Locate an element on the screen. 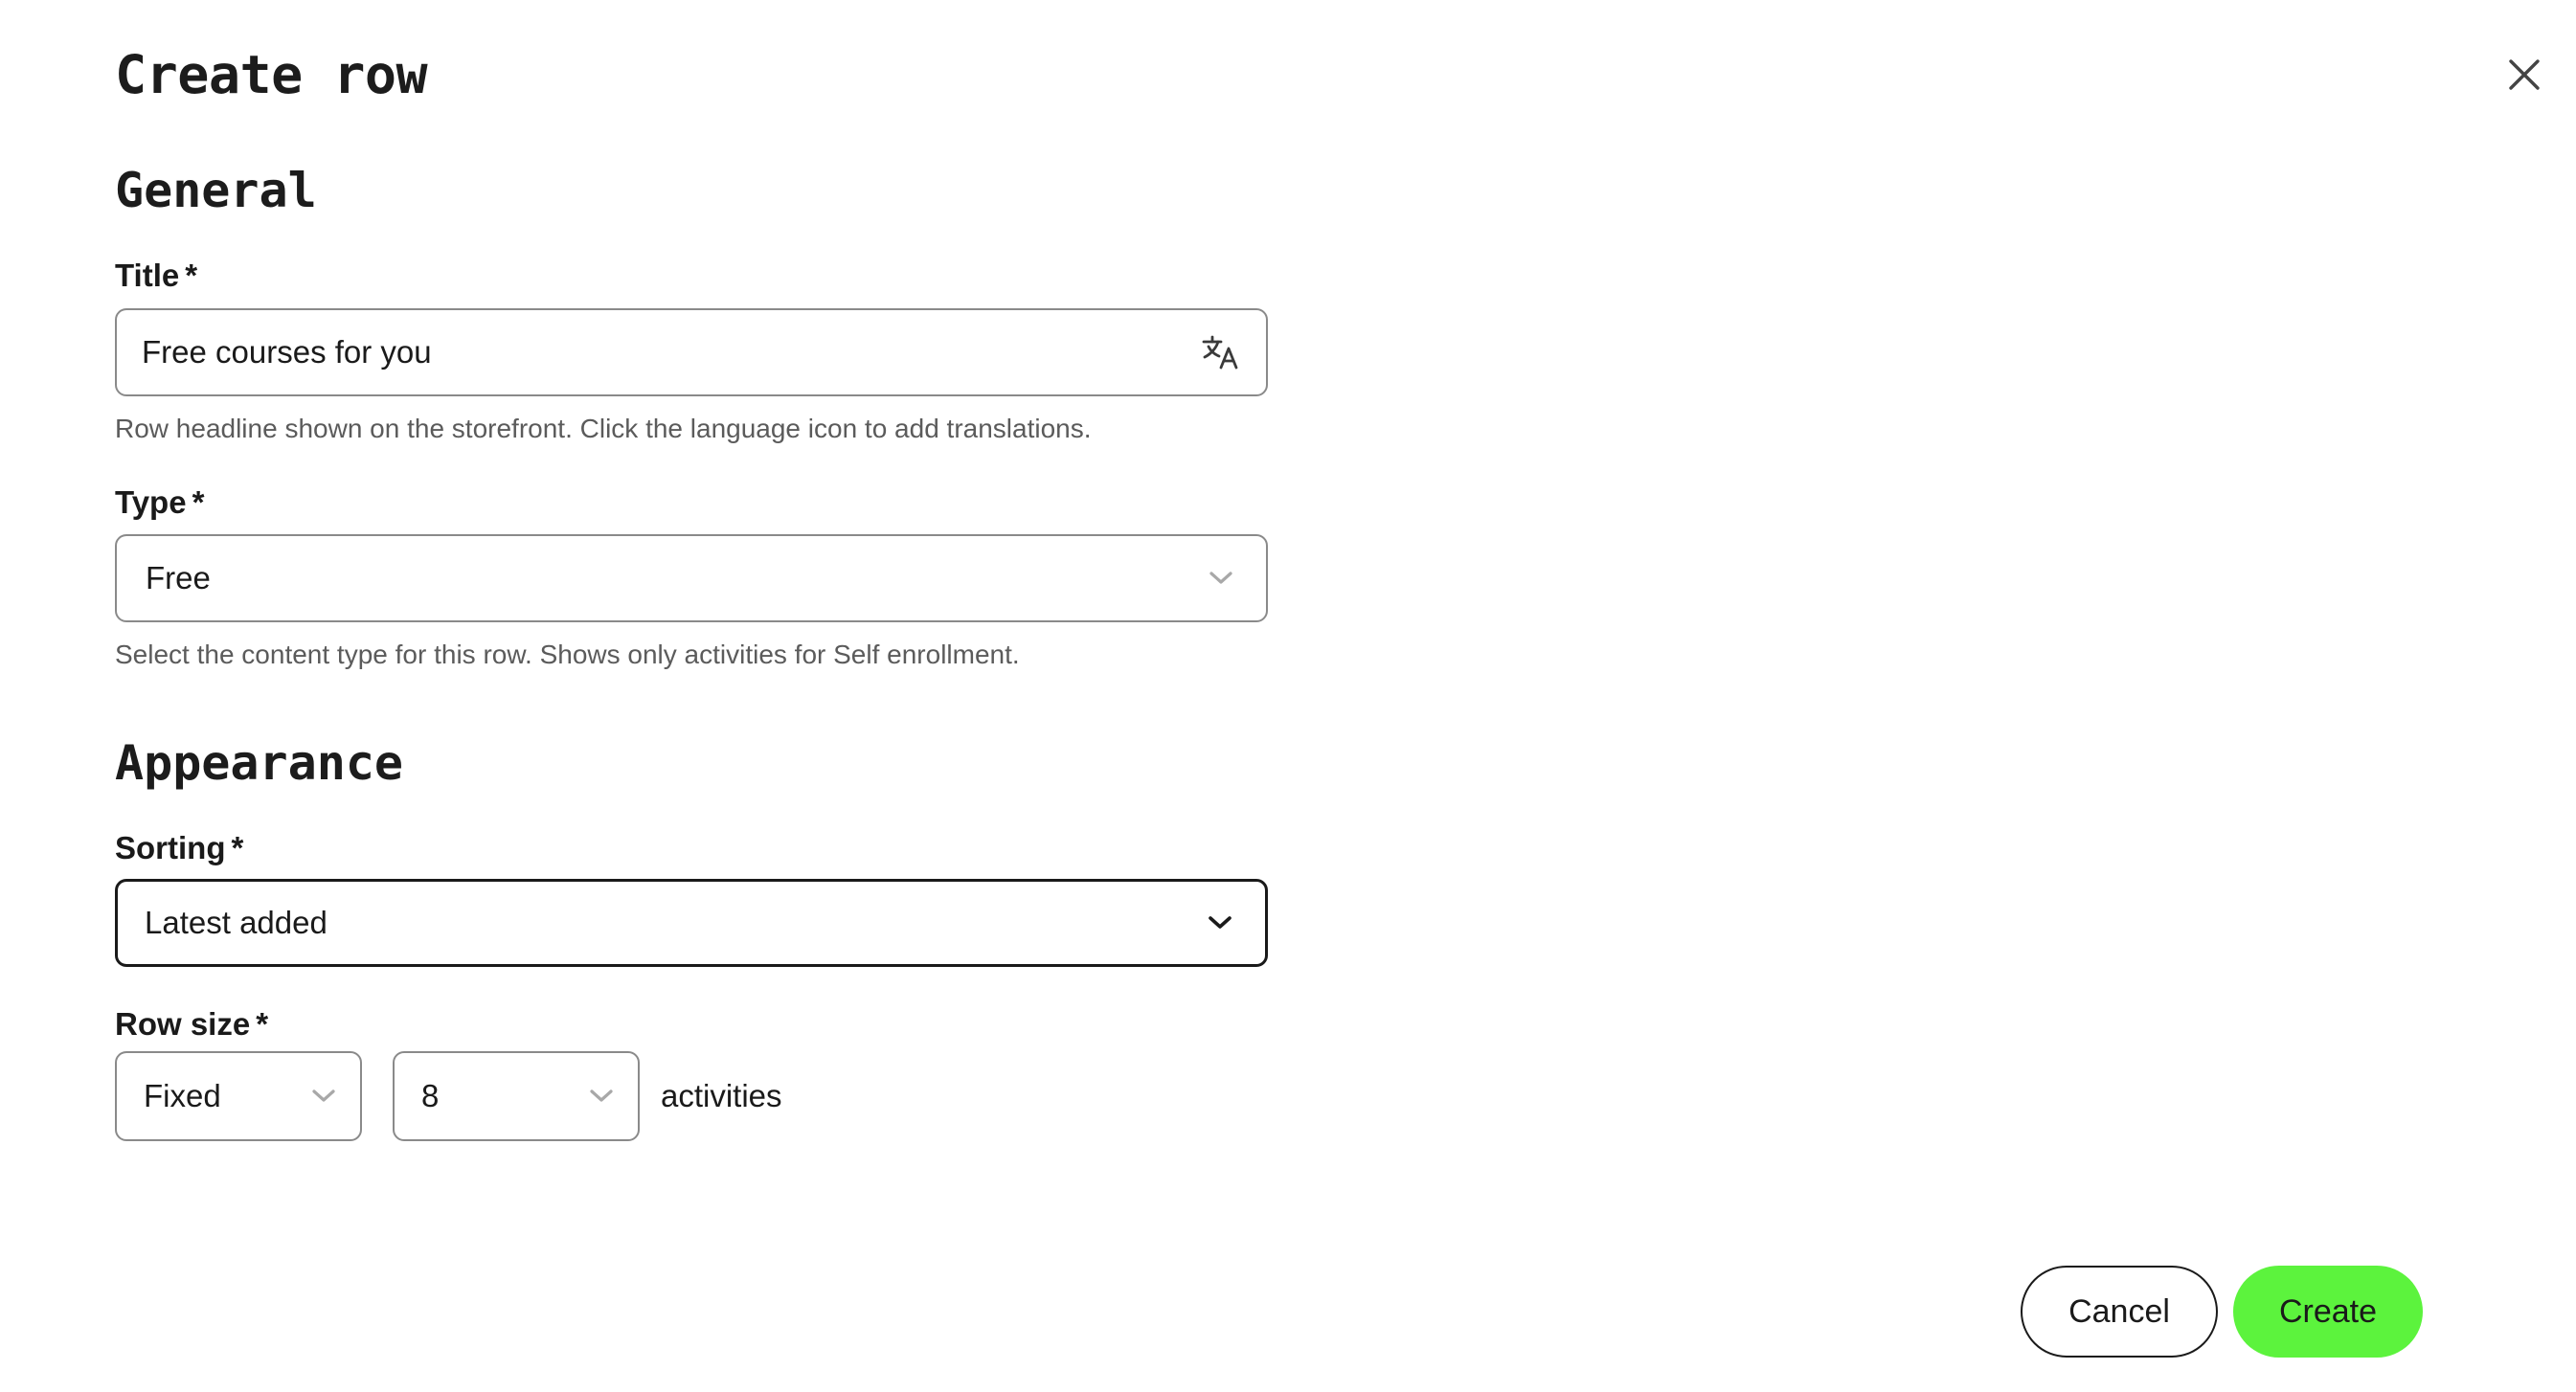  sorting-select-value: Latest added is located at coordinates (236, 922).